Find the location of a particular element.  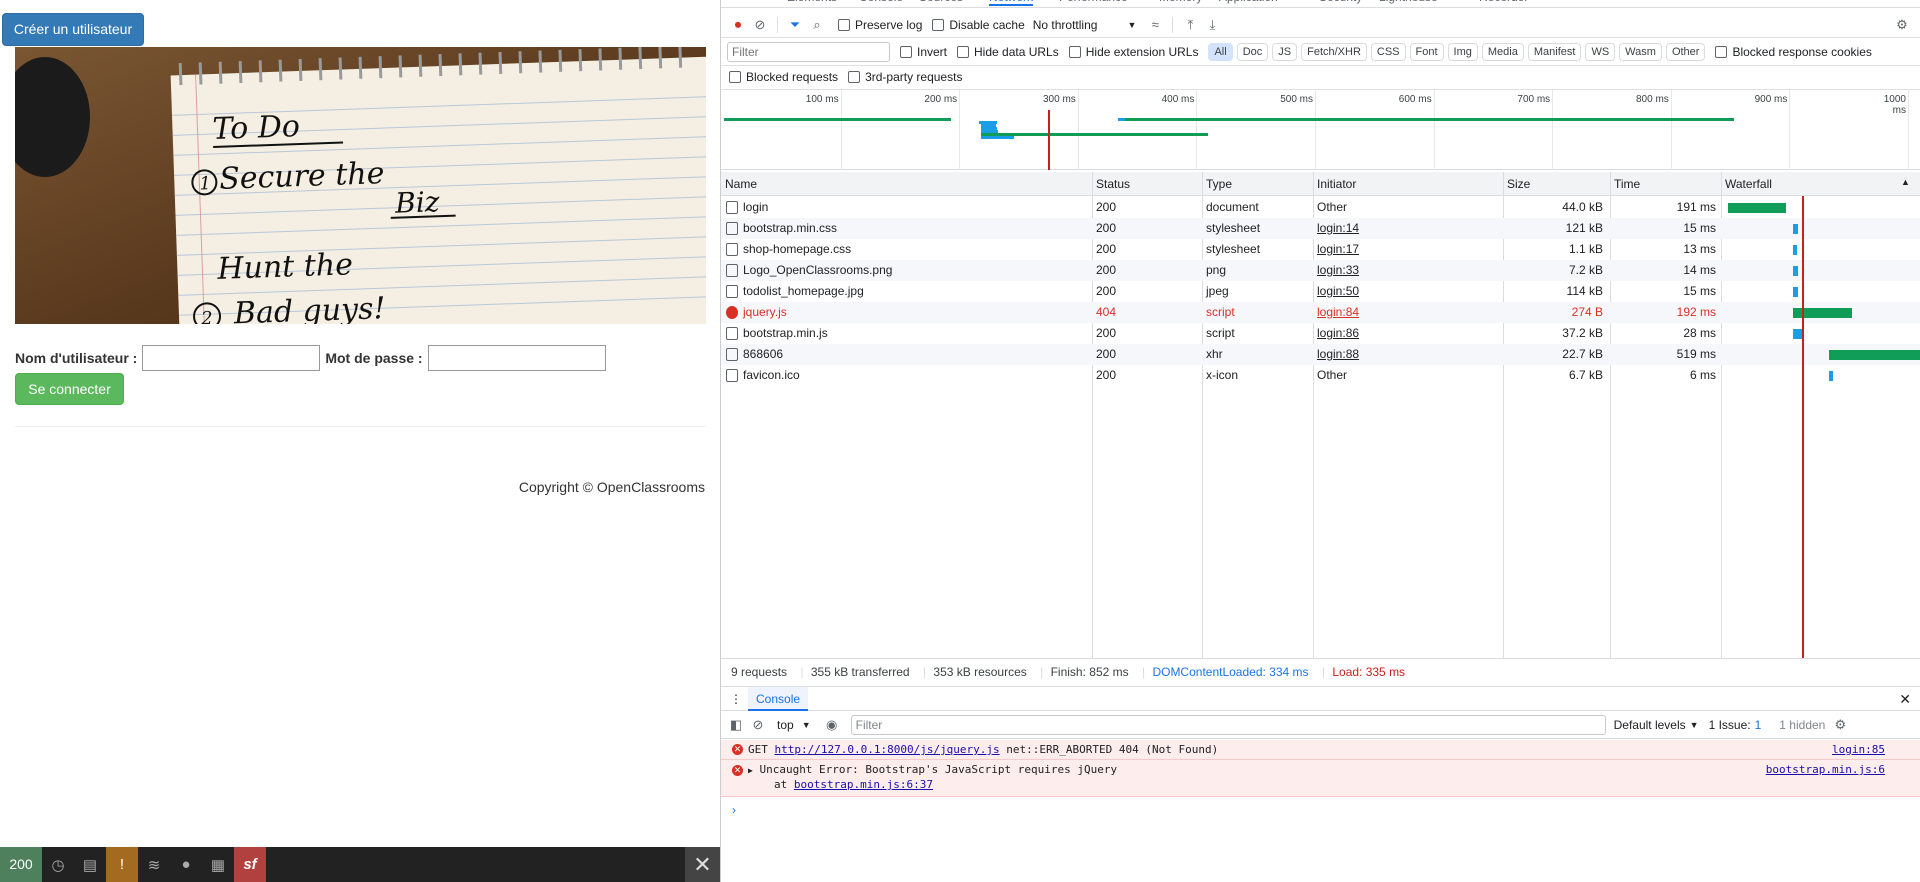

close-icon: ✕ is located at coordinates (702, 864).